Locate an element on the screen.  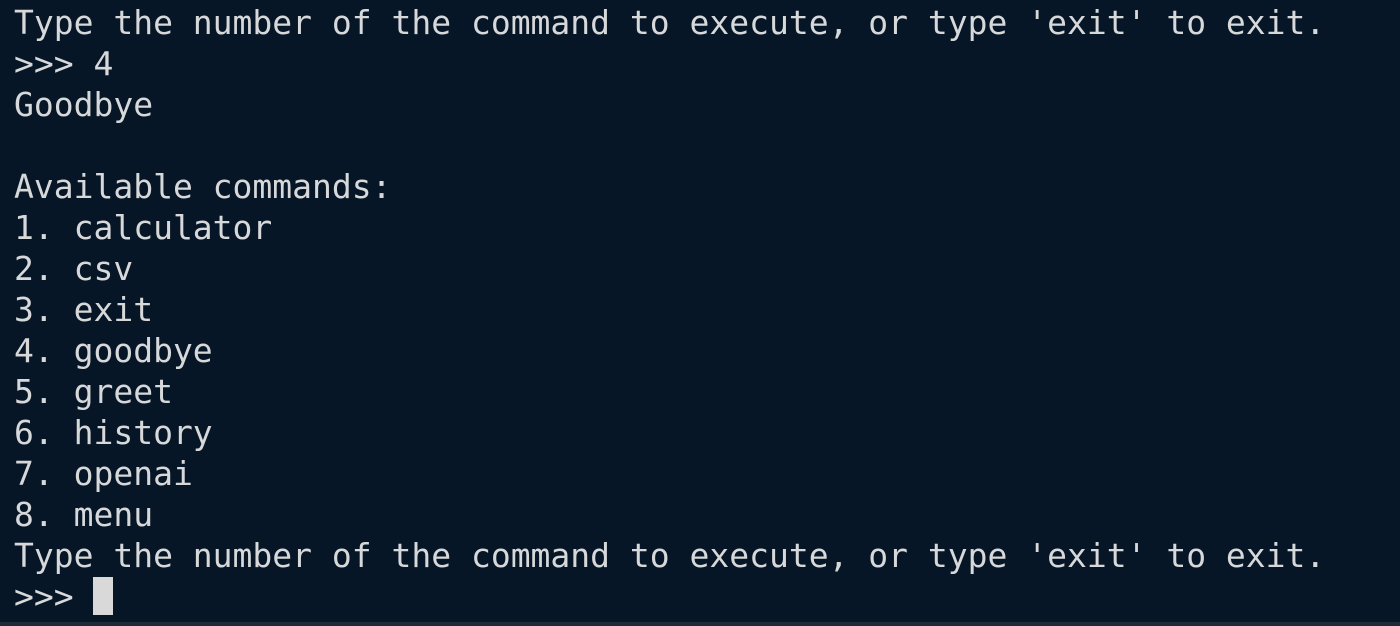
window-bottom-edge is located at coordinates (700, 624).